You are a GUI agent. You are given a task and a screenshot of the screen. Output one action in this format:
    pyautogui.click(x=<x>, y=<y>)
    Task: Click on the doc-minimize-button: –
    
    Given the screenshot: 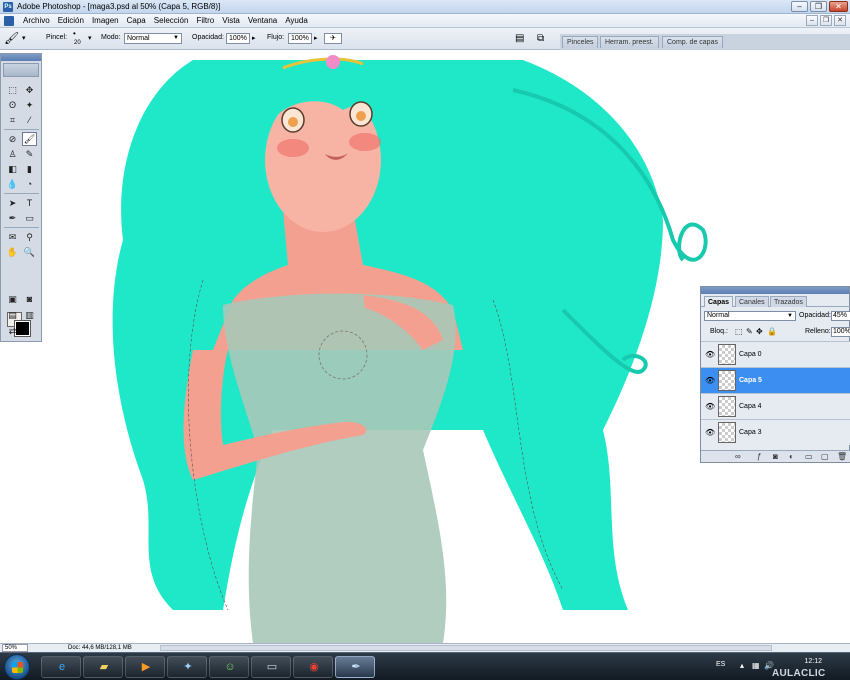 What is the action you would take?
    pyautogui.click(x=812, y=20)
    